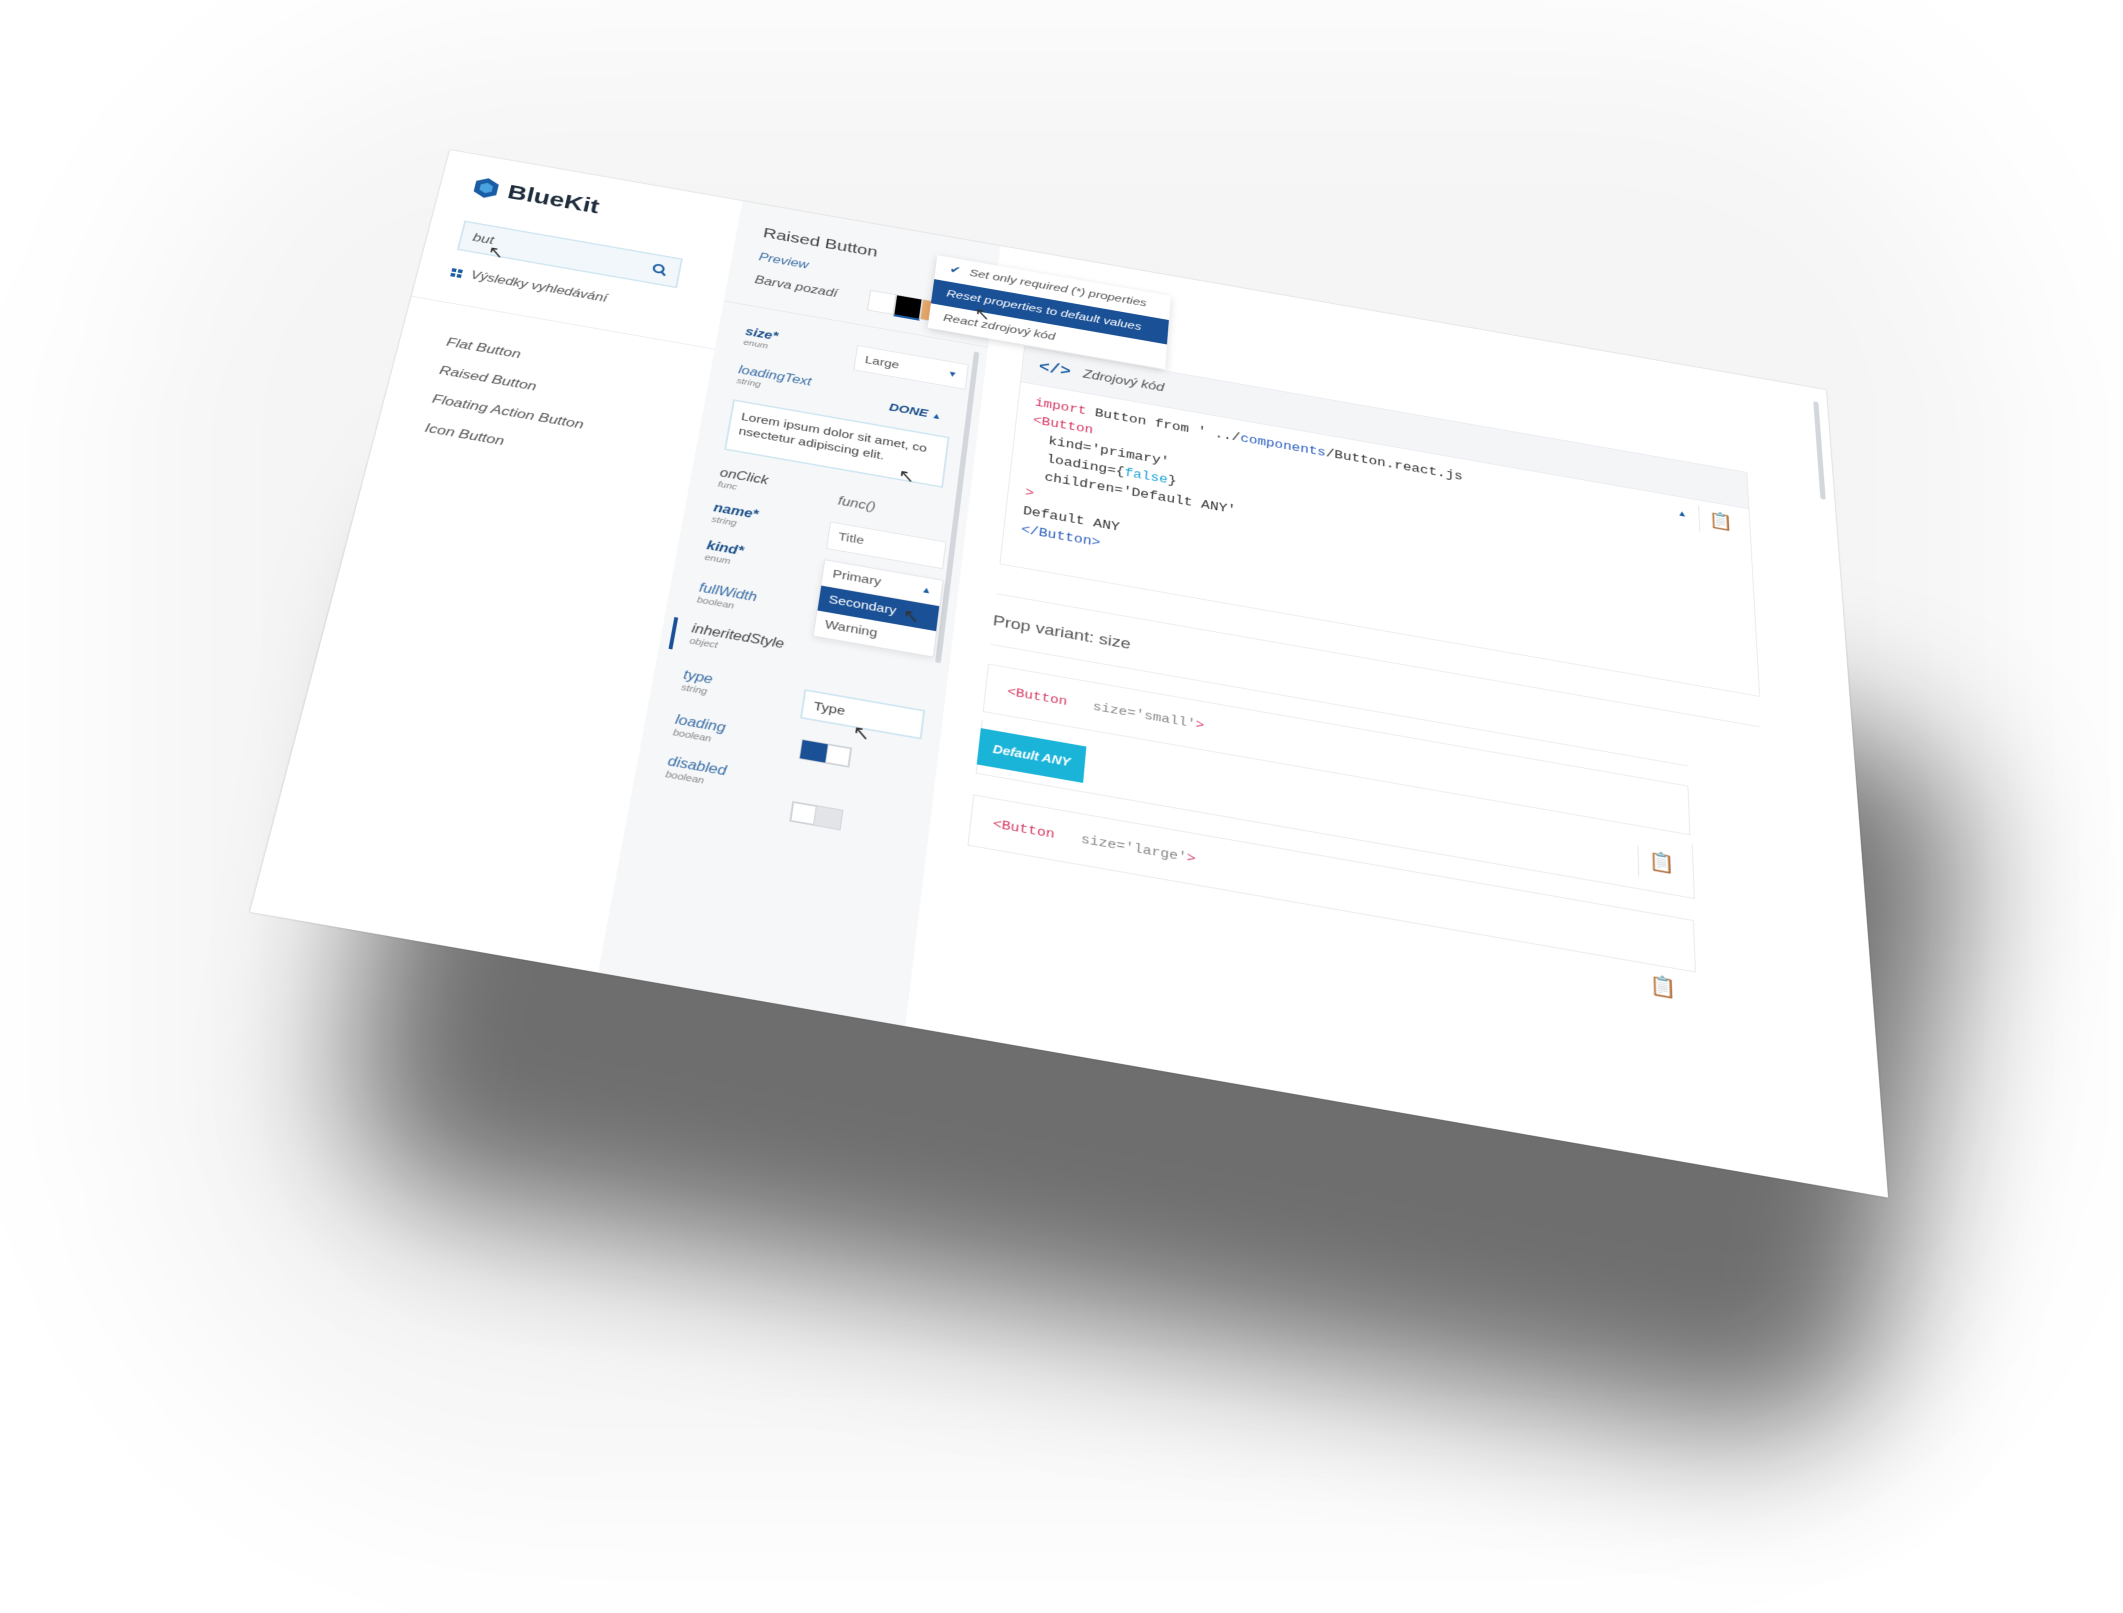 Image resolution: width=2123 pixels, height=1613 pixels. What do you see at coordinates (743, 482) in the screenshot?
I see `prop-onclick: onClick func` at bounding box center [743, 482].